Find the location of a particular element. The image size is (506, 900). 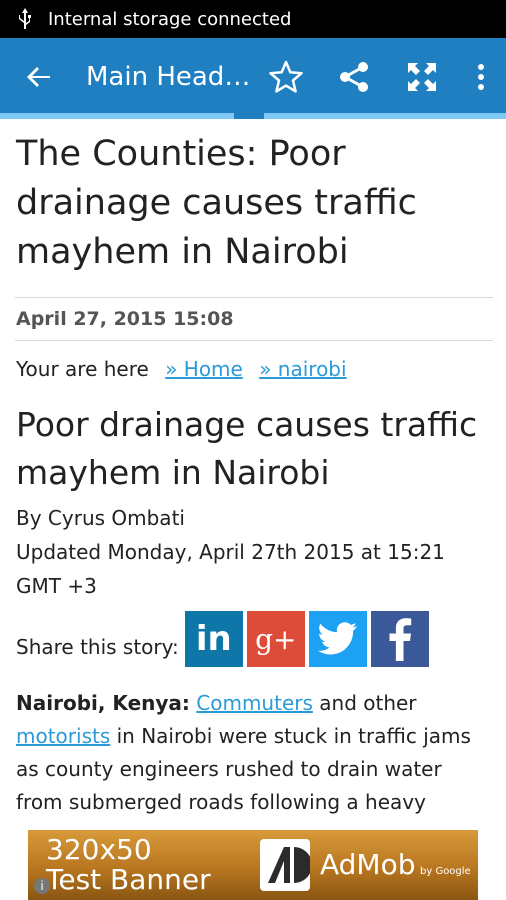

breadcrumb-prefix: Your are here is located at coordinates (82, 369).